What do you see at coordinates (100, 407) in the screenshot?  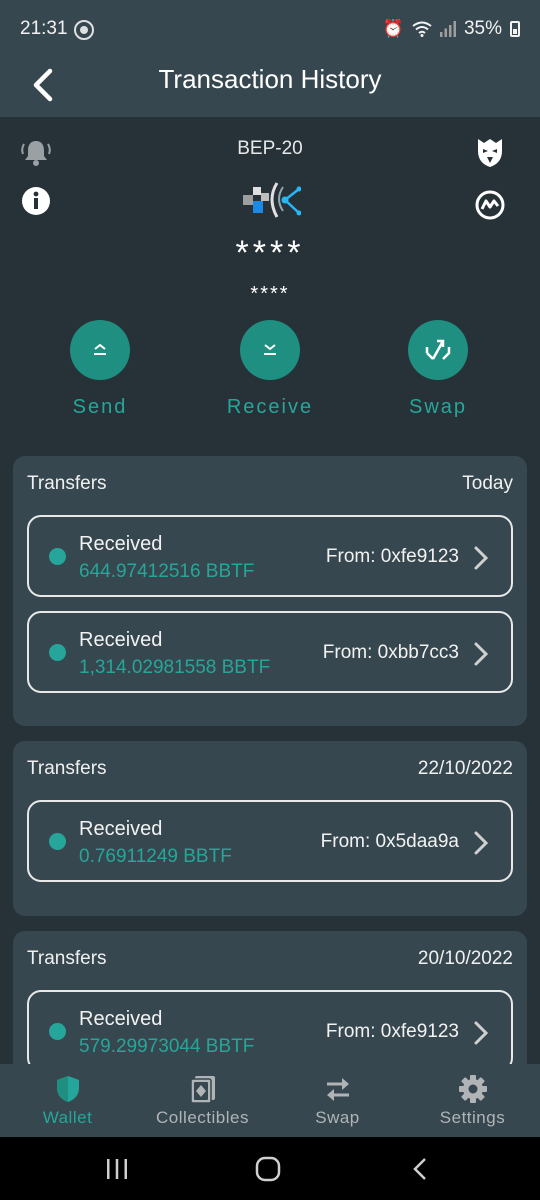 I see `send-label: Send` at bounding box center [100, 407].